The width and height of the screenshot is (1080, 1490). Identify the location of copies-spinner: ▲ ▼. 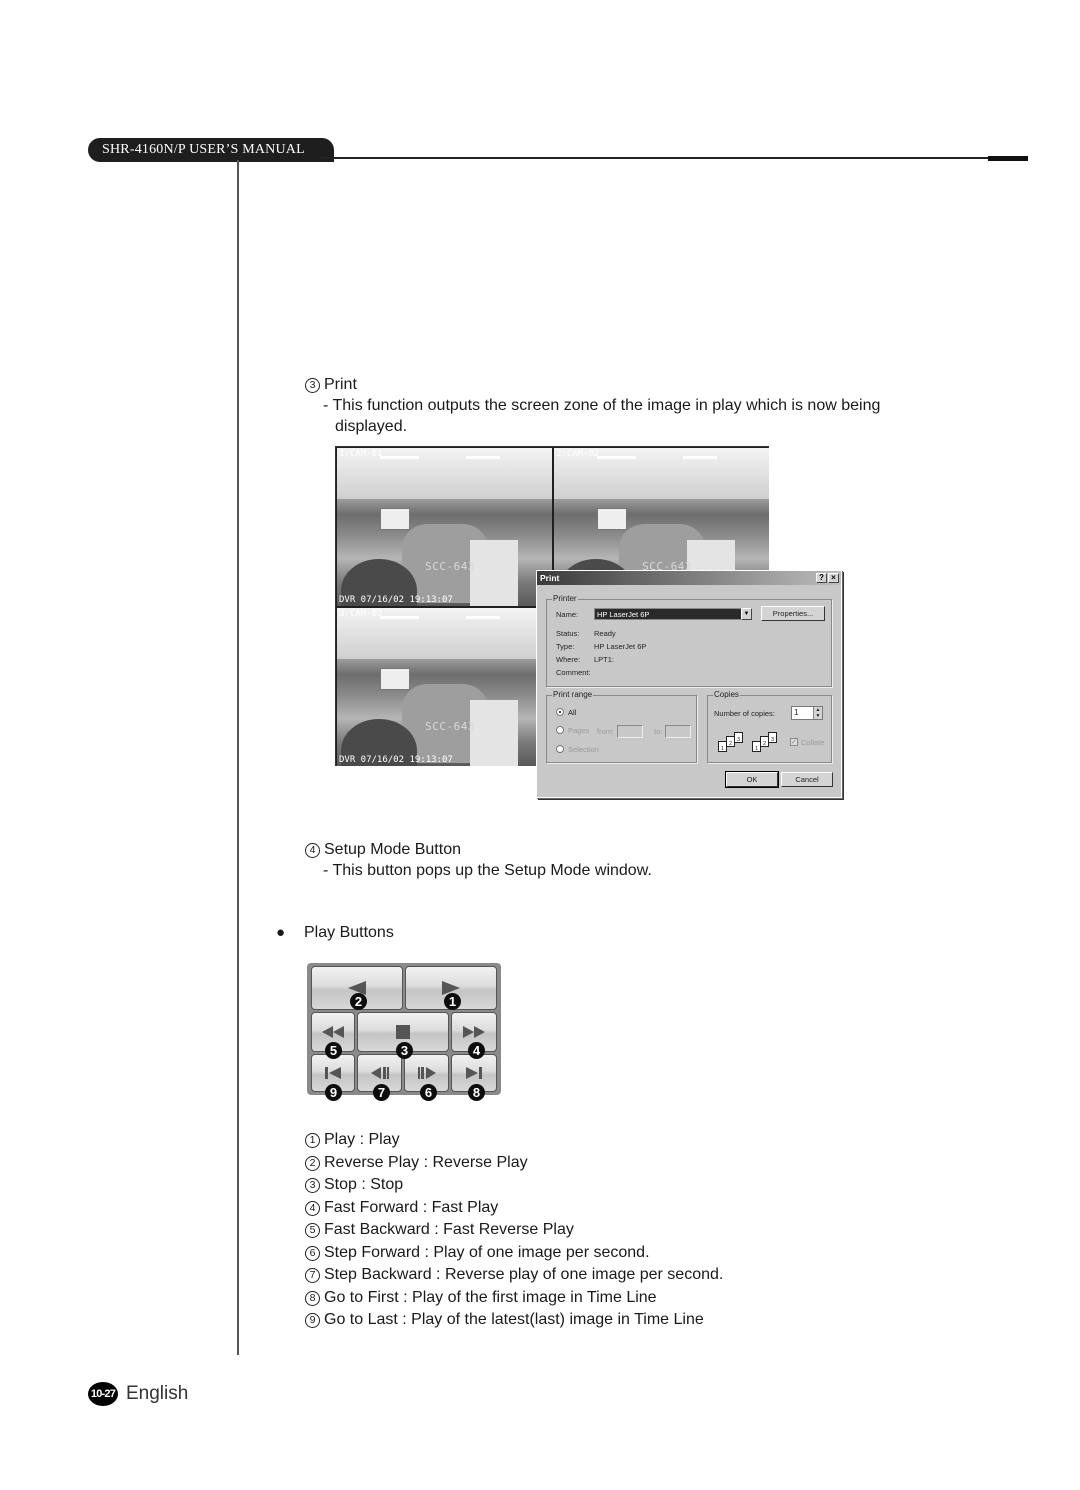
(817, 713).